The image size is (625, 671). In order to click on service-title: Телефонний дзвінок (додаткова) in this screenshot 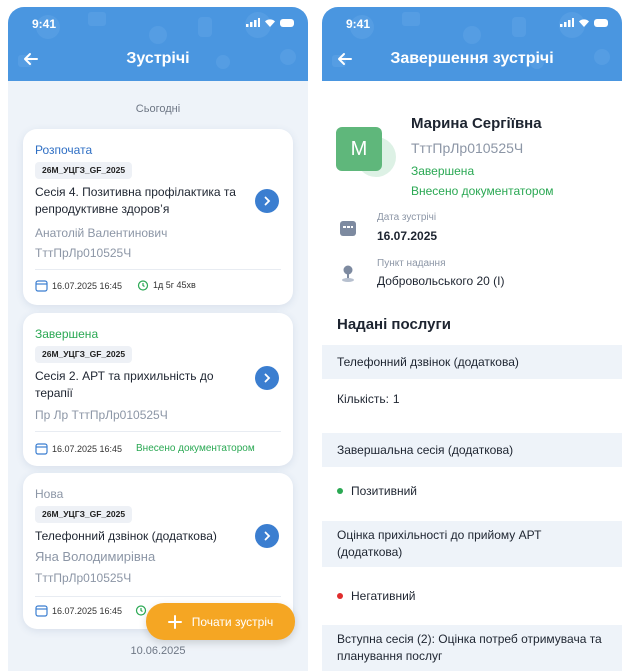, I will do `click(472, 362)`.